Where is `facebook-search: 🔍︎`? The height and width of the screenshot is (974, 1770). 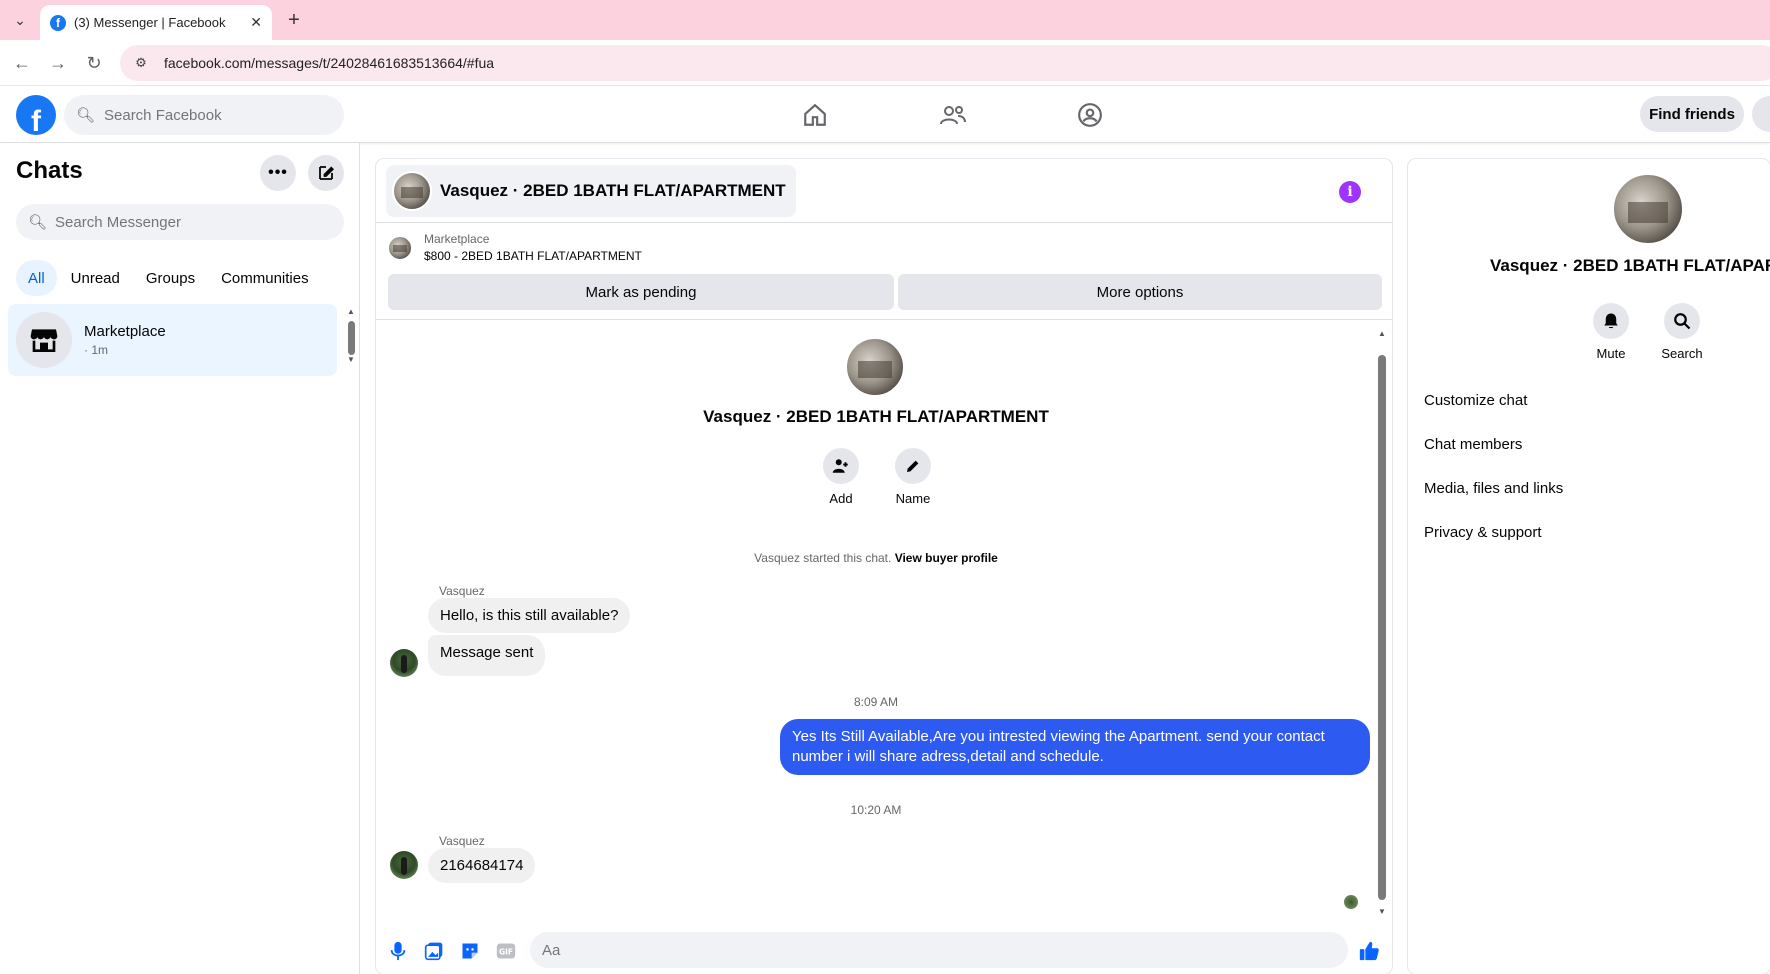 facebook-search: 🔍︎ is located at coordinates (204, 115).